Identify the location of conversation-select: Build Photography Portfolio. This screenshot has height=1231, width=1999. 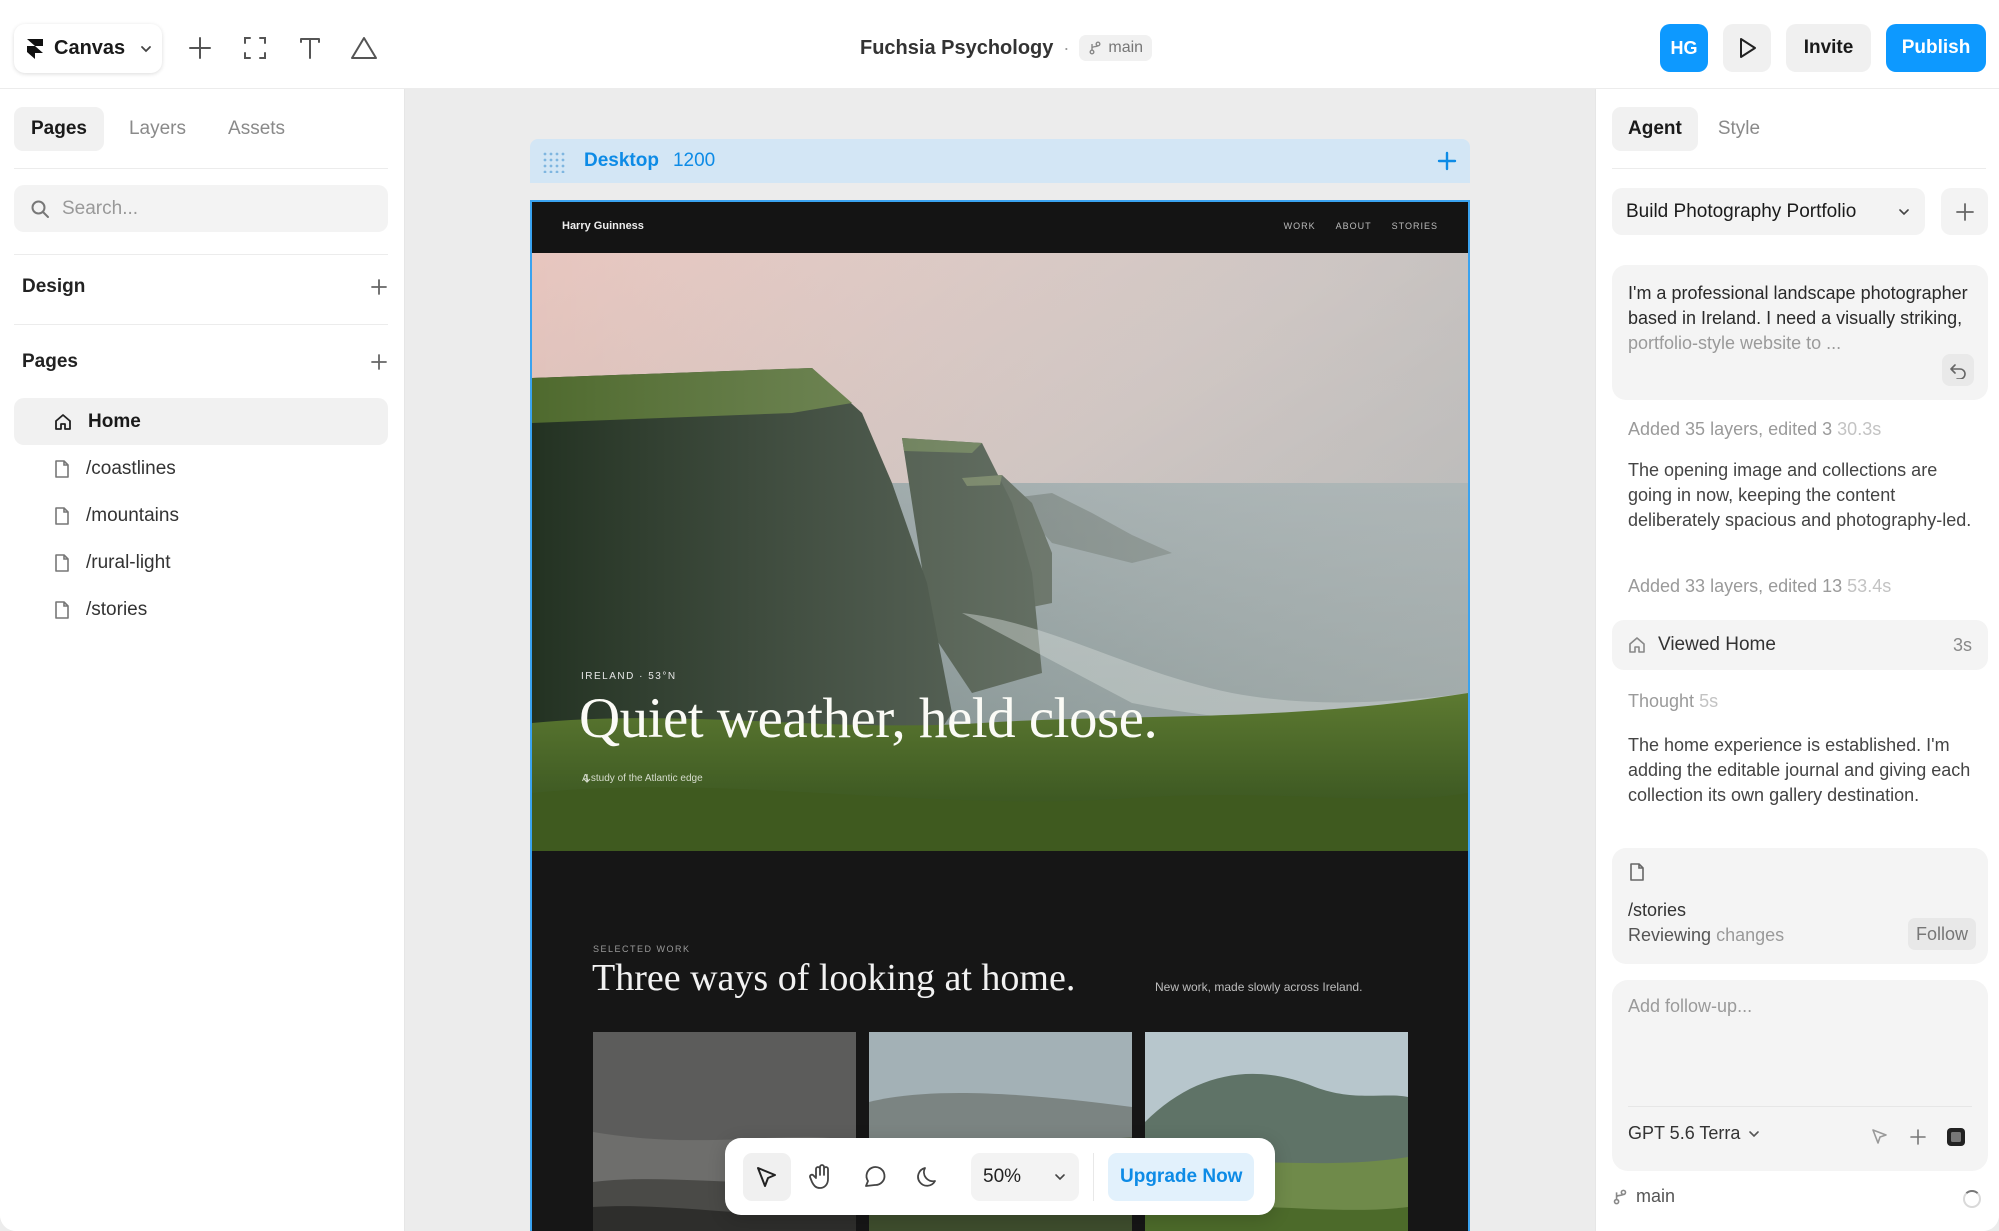
(1768, 211).